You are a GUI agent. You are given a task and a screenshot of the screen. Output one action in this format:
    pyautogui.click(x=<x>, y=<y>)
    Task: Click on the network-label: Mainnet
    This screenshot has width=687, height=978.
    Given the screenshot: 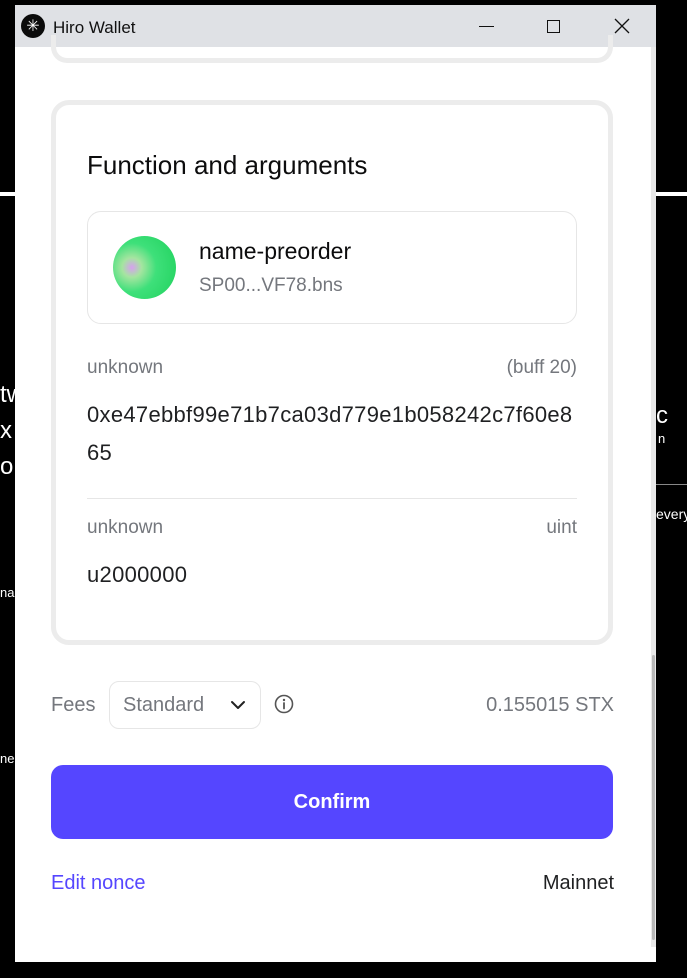 What is the action you would take?
    pyautogui.click(x=578, y=883)
    